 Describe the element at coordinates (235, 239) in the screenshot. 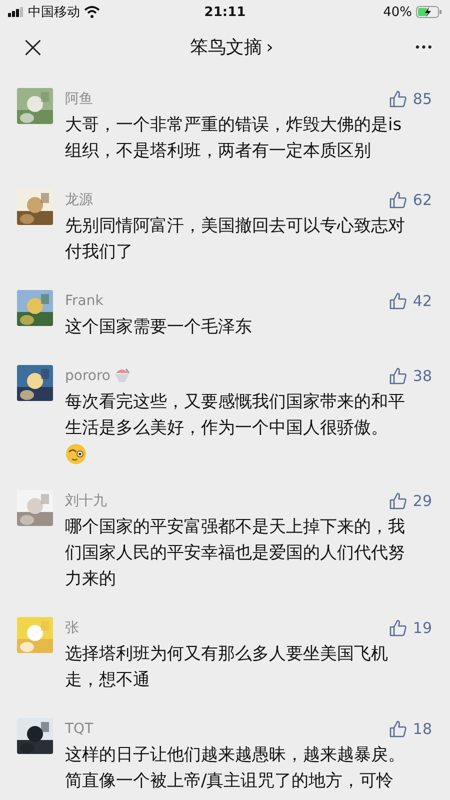

I see `comment-text: 先别同情阿富汗，美国撤回去可以专心致志对付我们了` at that location.